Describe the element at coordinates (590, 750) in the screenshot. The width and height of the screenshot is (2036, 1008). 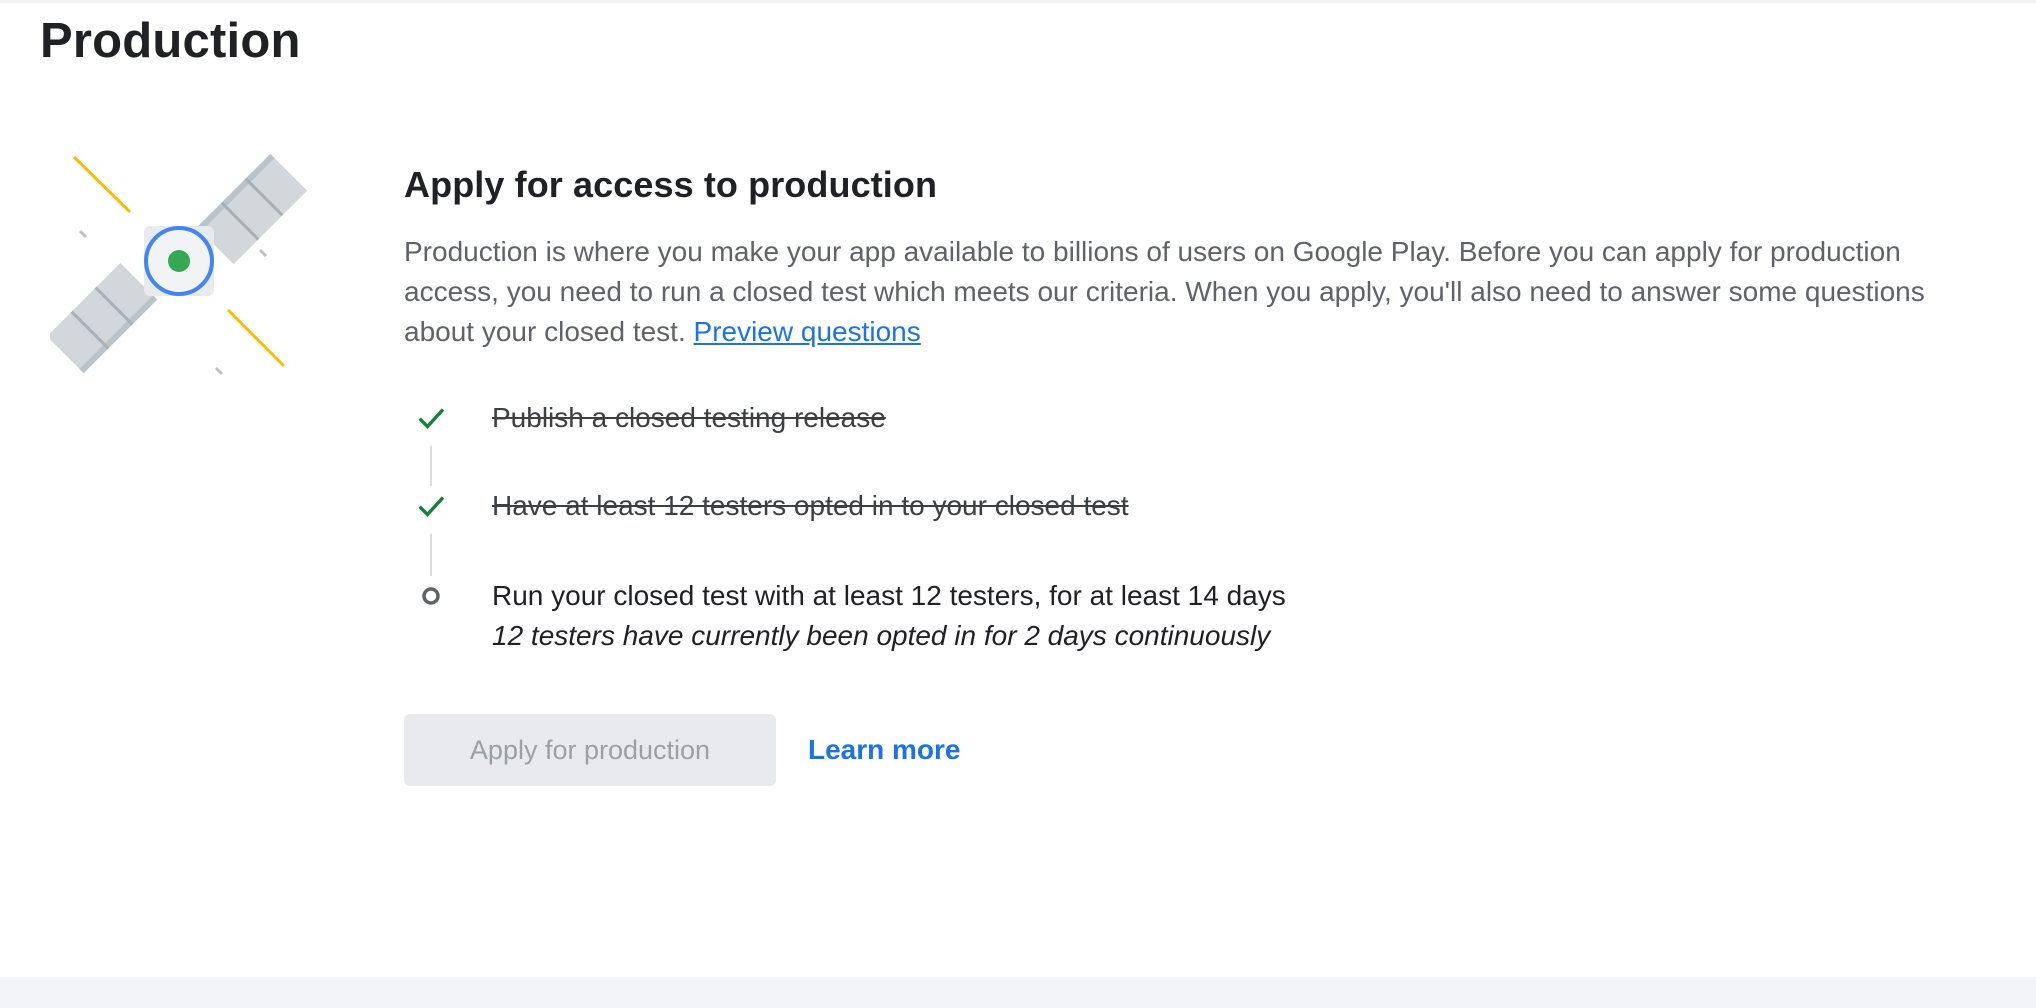
I see `apply-for-production-button: Apply for production` at that location.